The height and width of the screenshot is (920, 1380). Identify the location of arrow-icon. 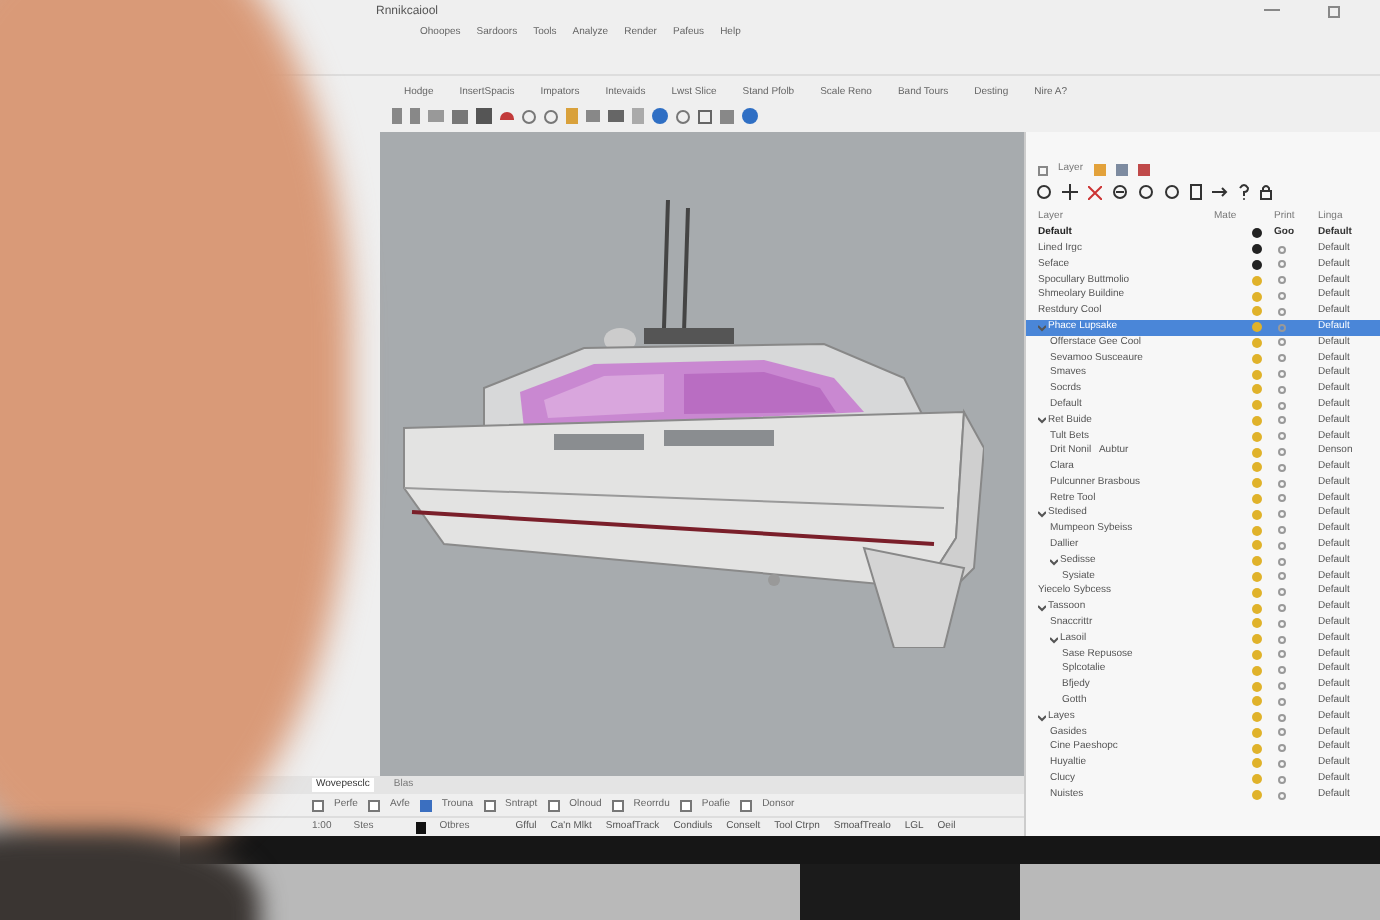
(1220, 192).